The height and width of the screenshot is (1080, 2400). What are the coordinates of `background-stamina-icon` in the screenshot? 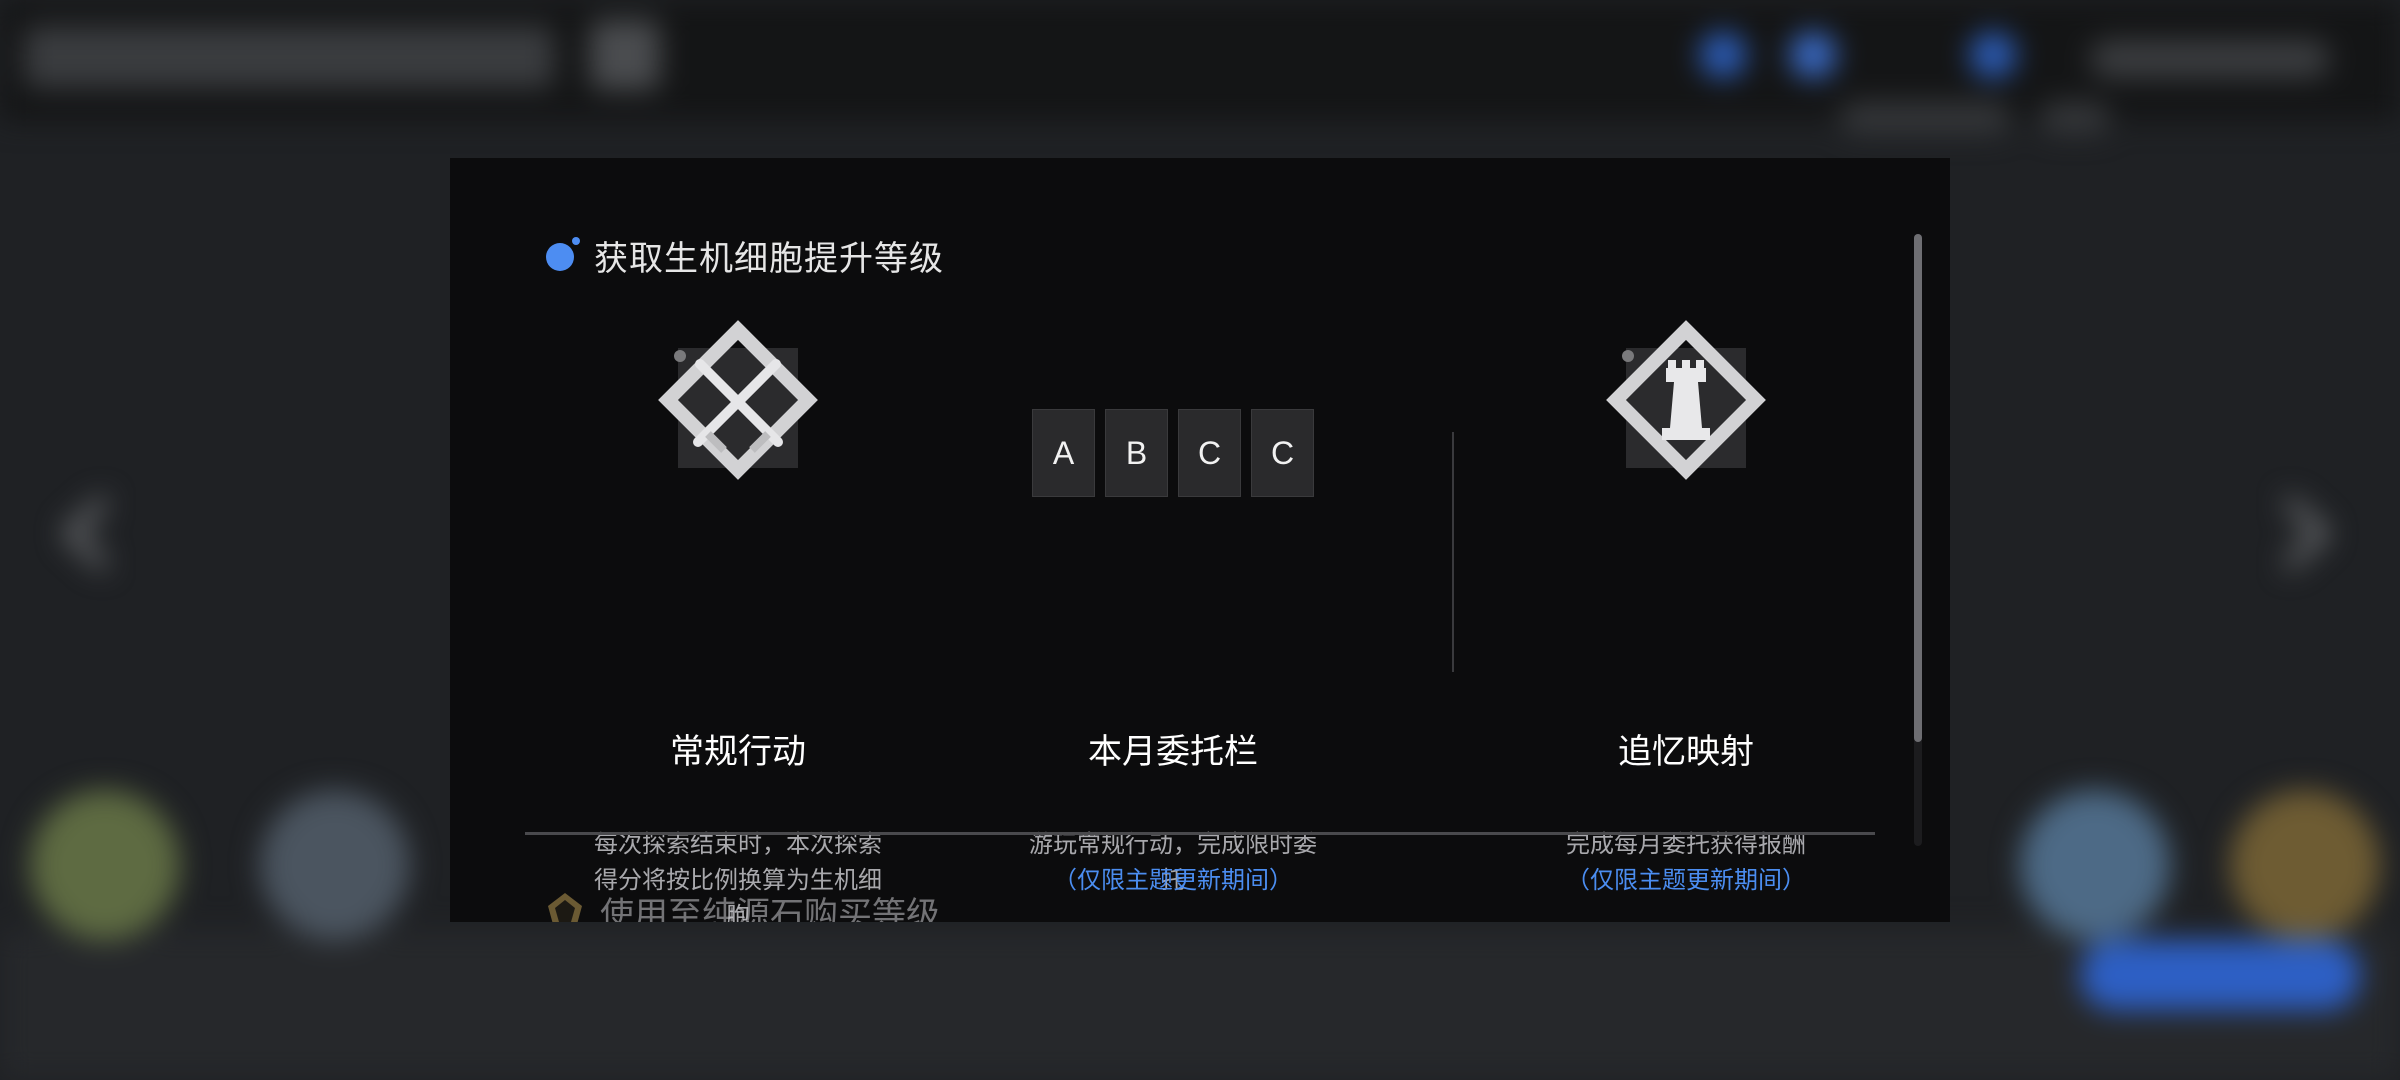 It's located at (1813, 55).